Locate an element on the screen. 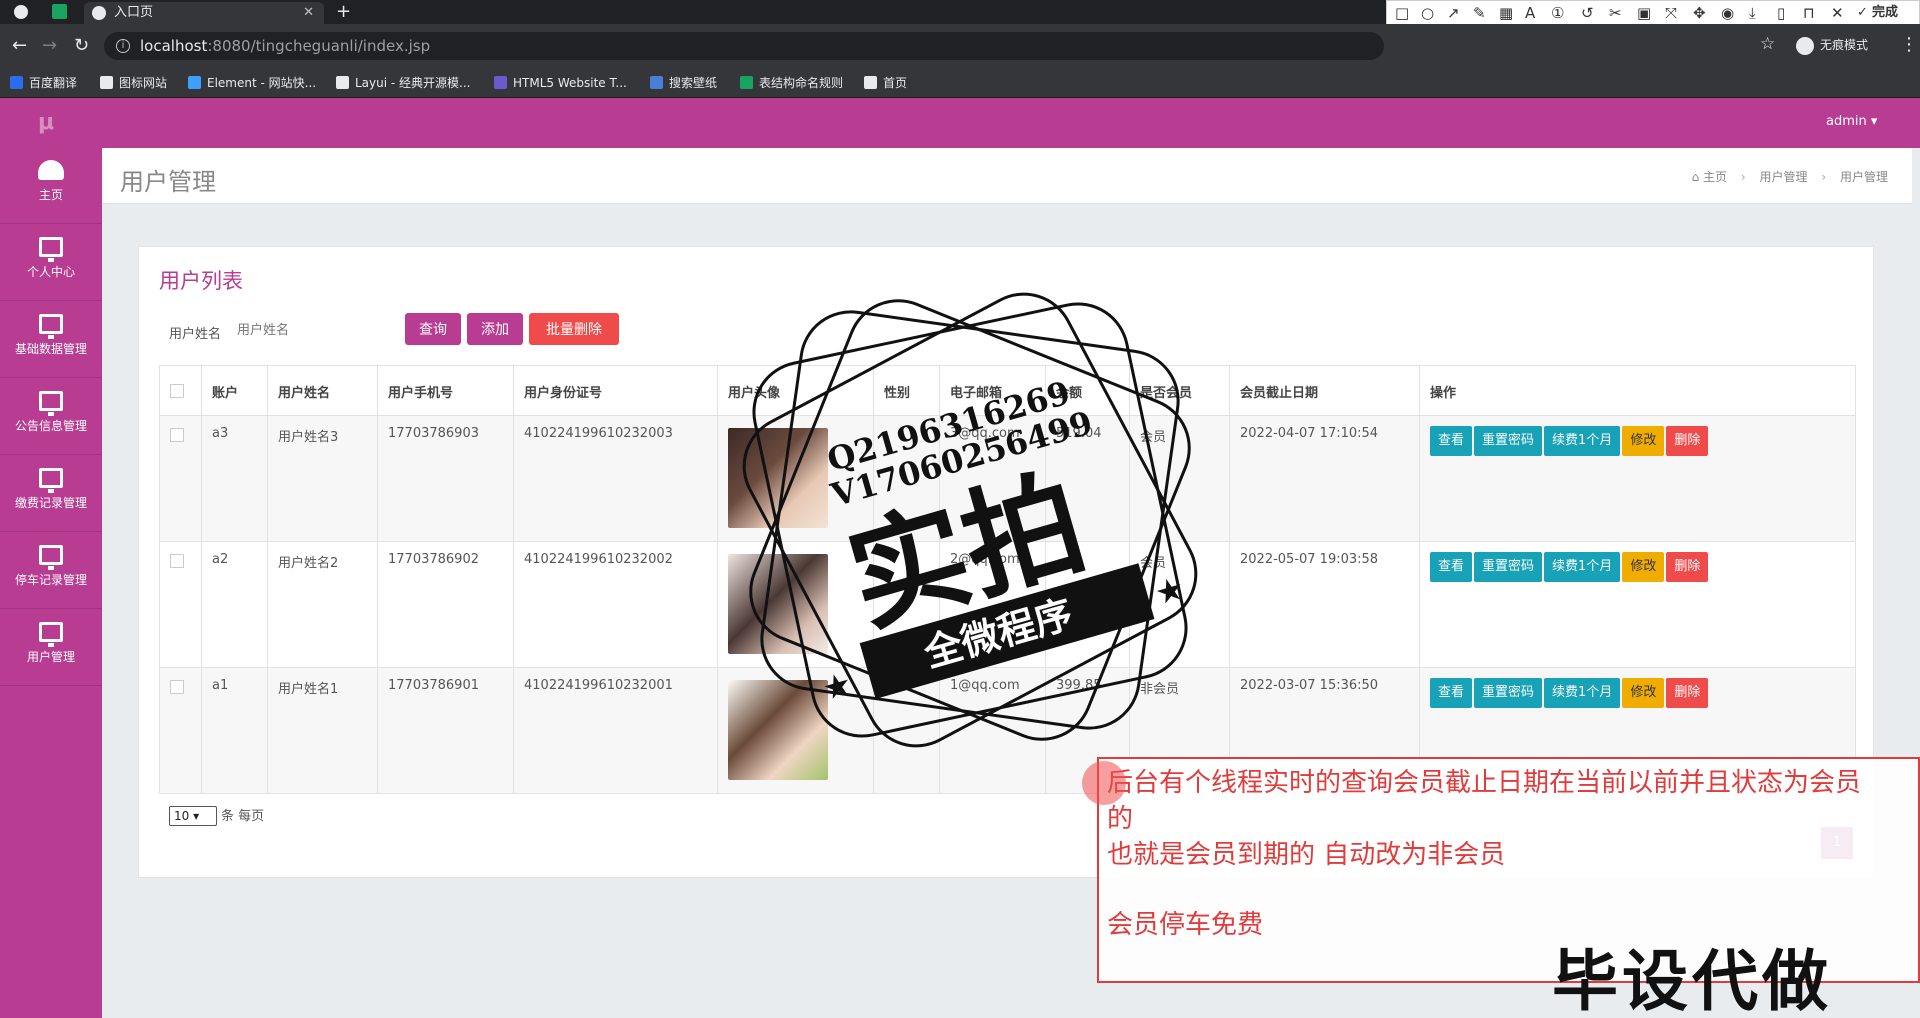  content-header: 用户管理 ⌂ 主页 › 用户管理 › 用户管理 is located at coordinates (1007, 176).